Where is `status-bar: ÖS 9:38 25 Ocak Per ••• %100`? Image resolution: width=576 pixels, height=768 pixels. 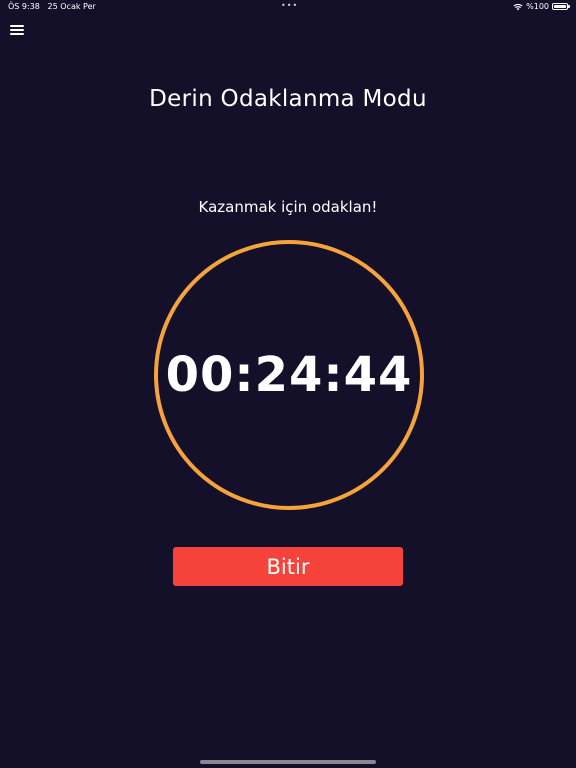 status-bar: ÖS 9:38 25 Ocak Per ••• %100 is located at coordinates (288, 8).